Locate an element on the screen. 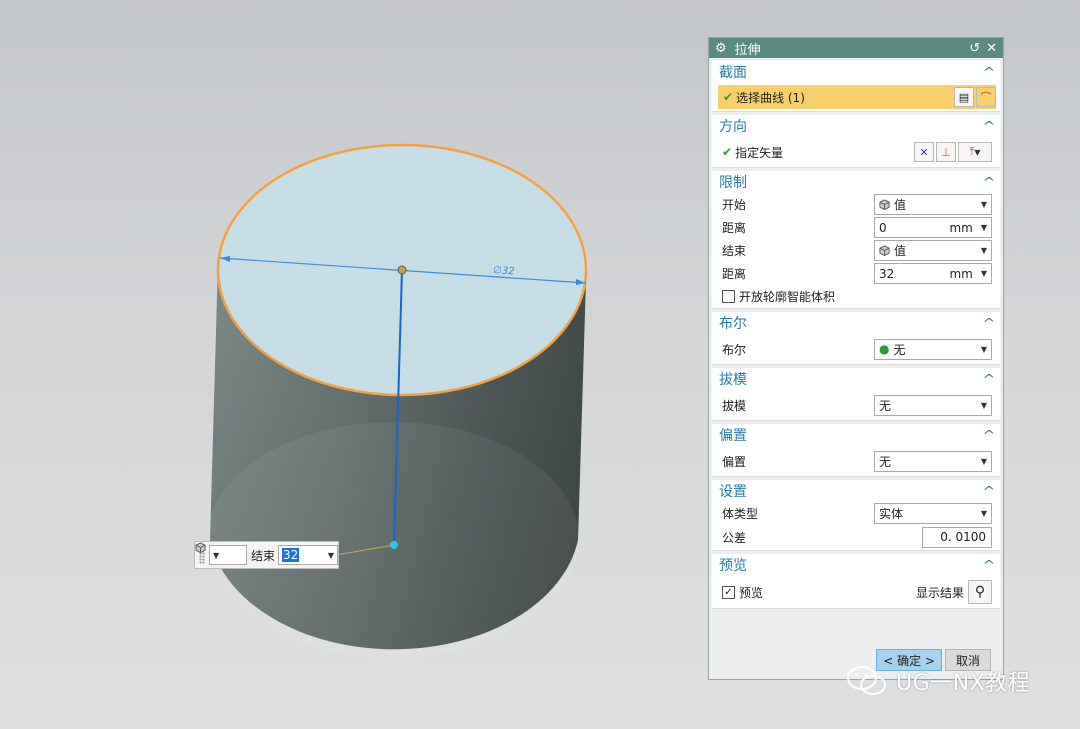  select-curve-row: ✔ 选择曲线 (1) ▤ ⌒ is located at coordinates (857, 97).